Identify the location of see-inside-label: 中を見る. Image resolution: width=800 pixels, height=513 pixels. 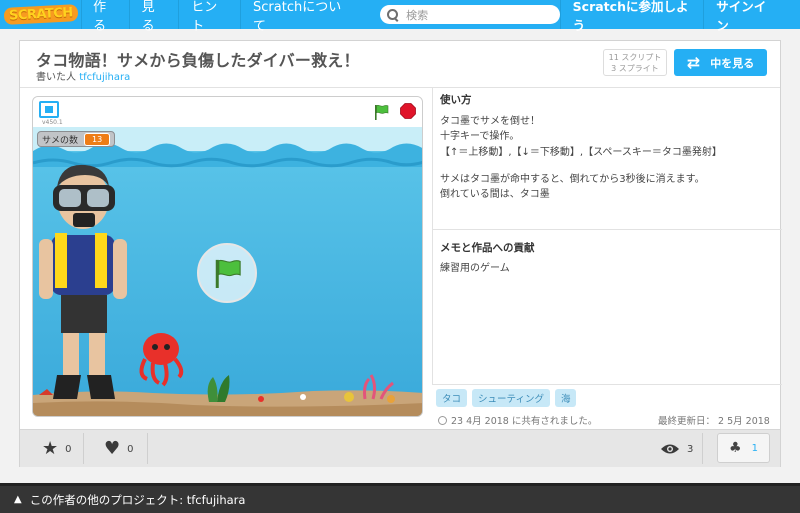
(732, 63).